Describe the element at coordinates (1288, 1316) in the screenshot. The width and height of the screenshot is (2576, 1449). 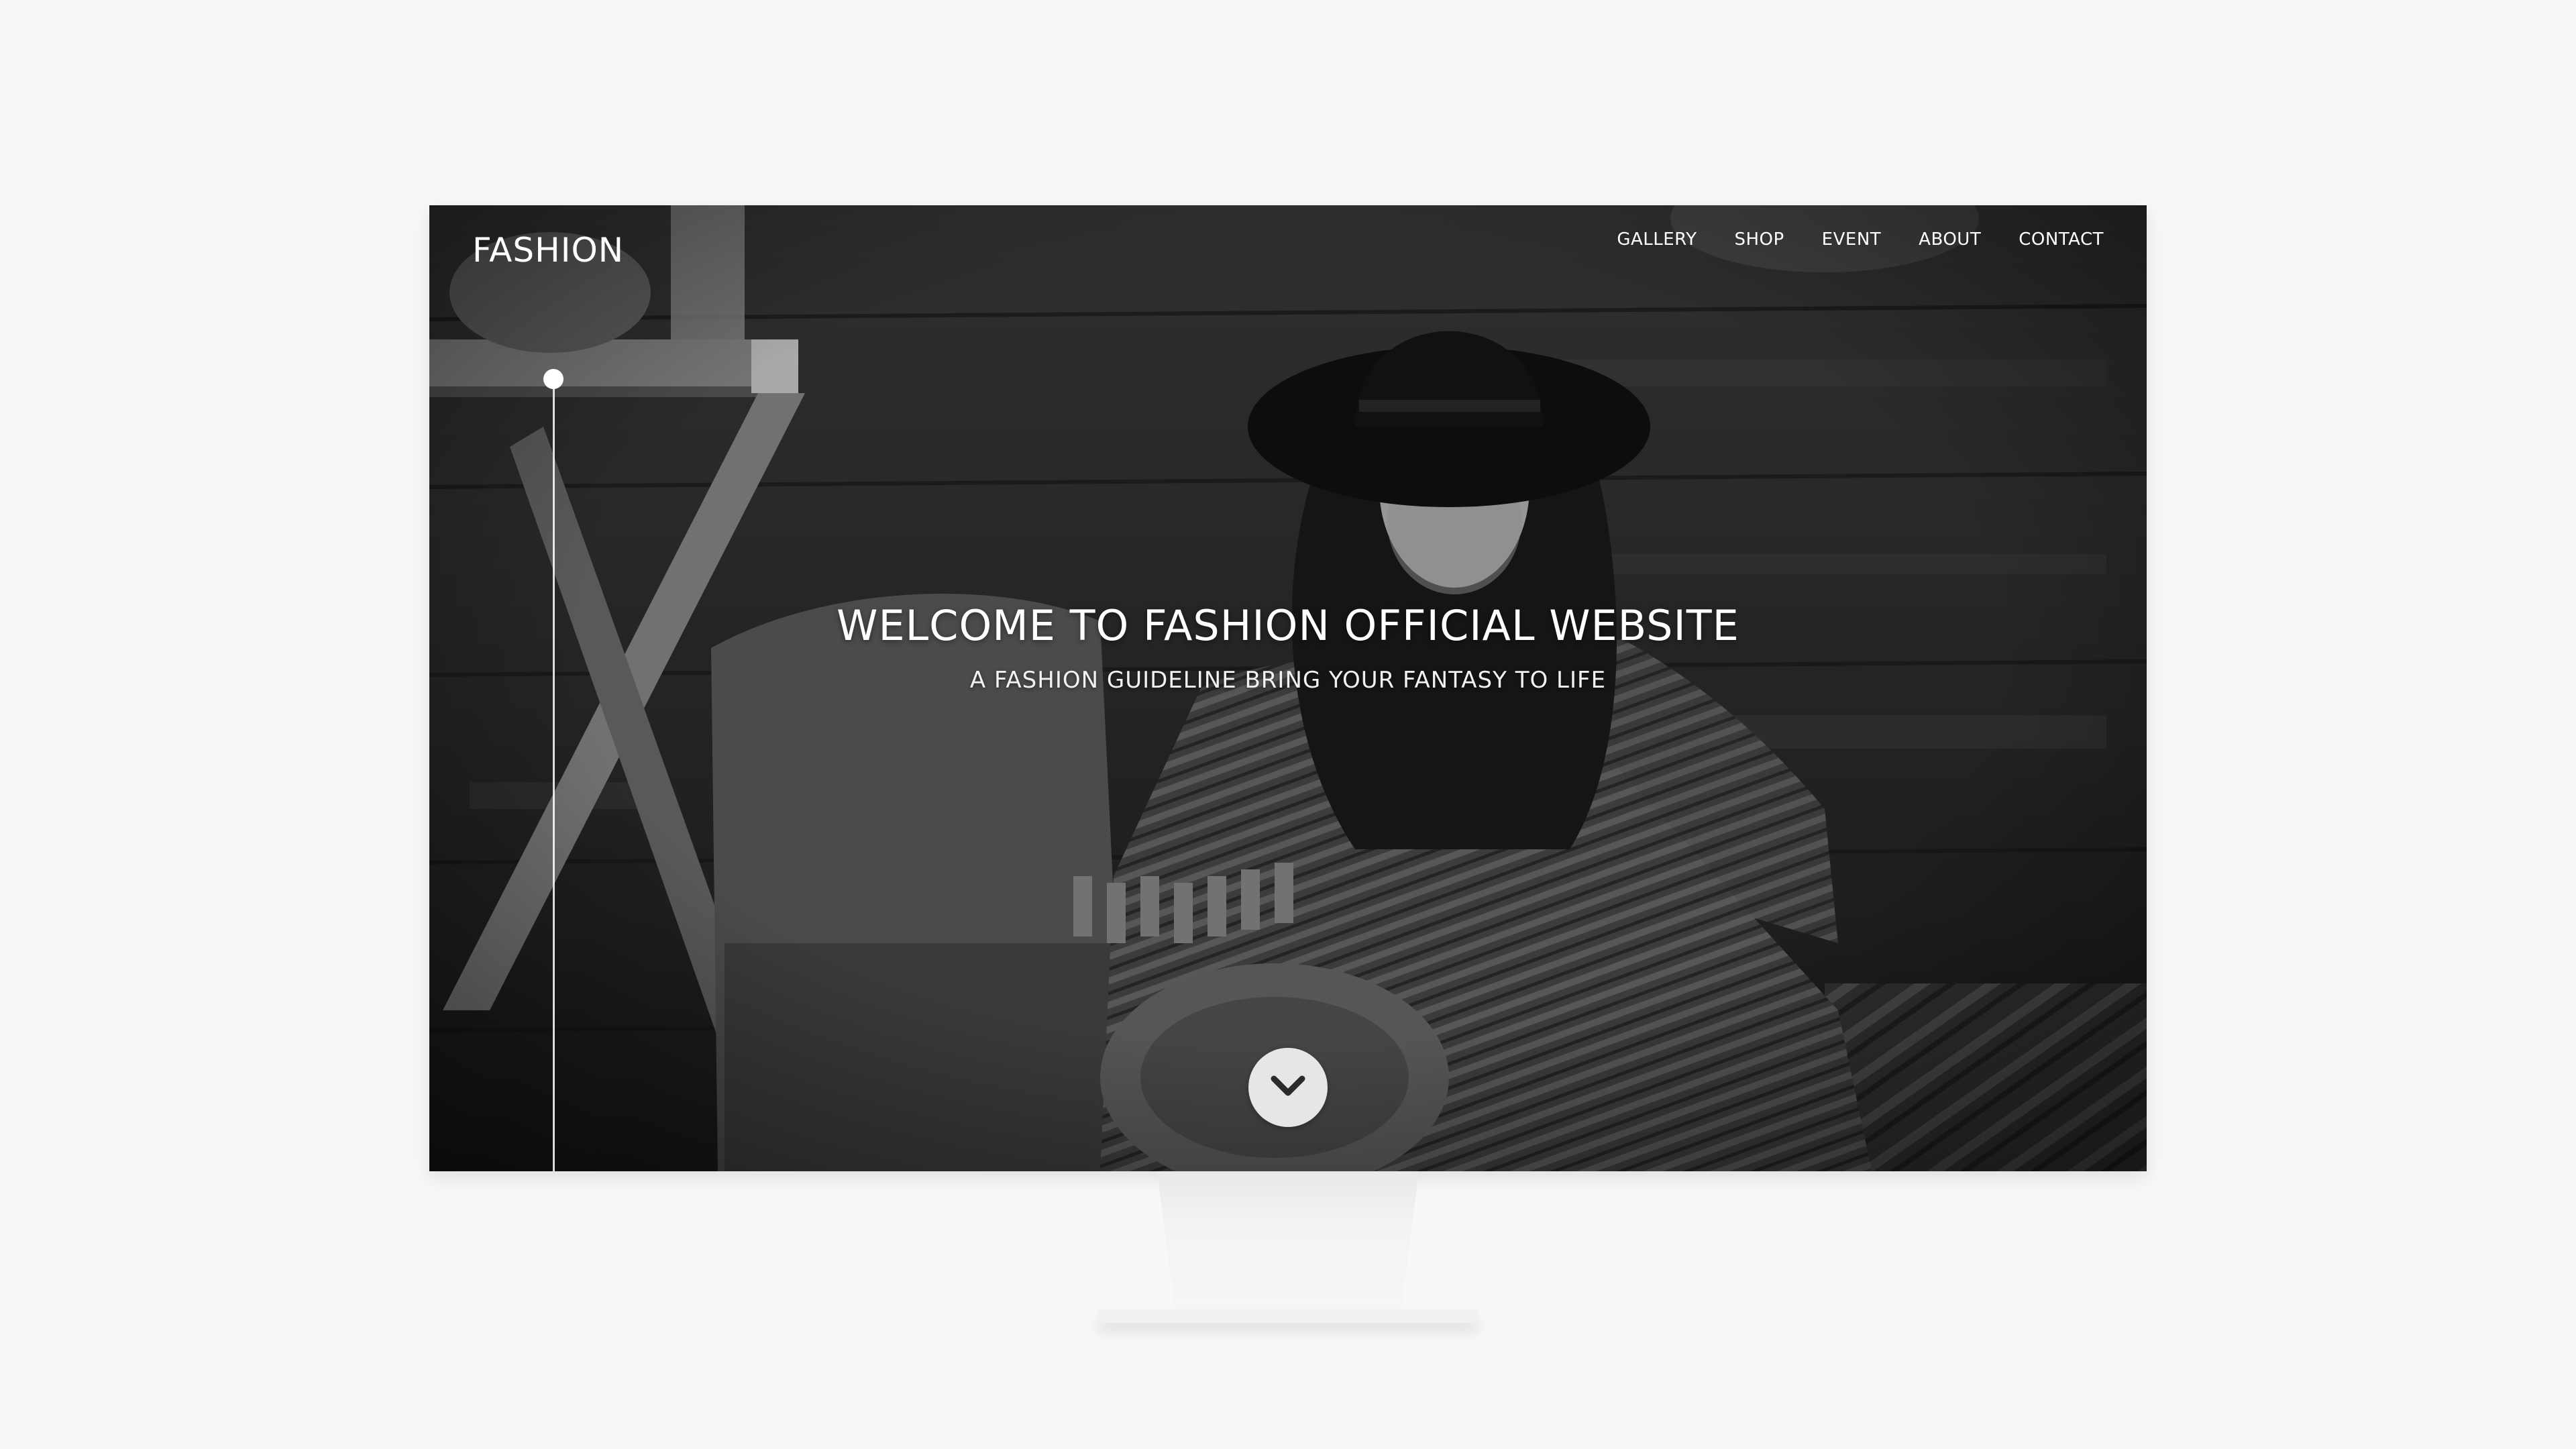
I see `monitor-stand-base` at that location.